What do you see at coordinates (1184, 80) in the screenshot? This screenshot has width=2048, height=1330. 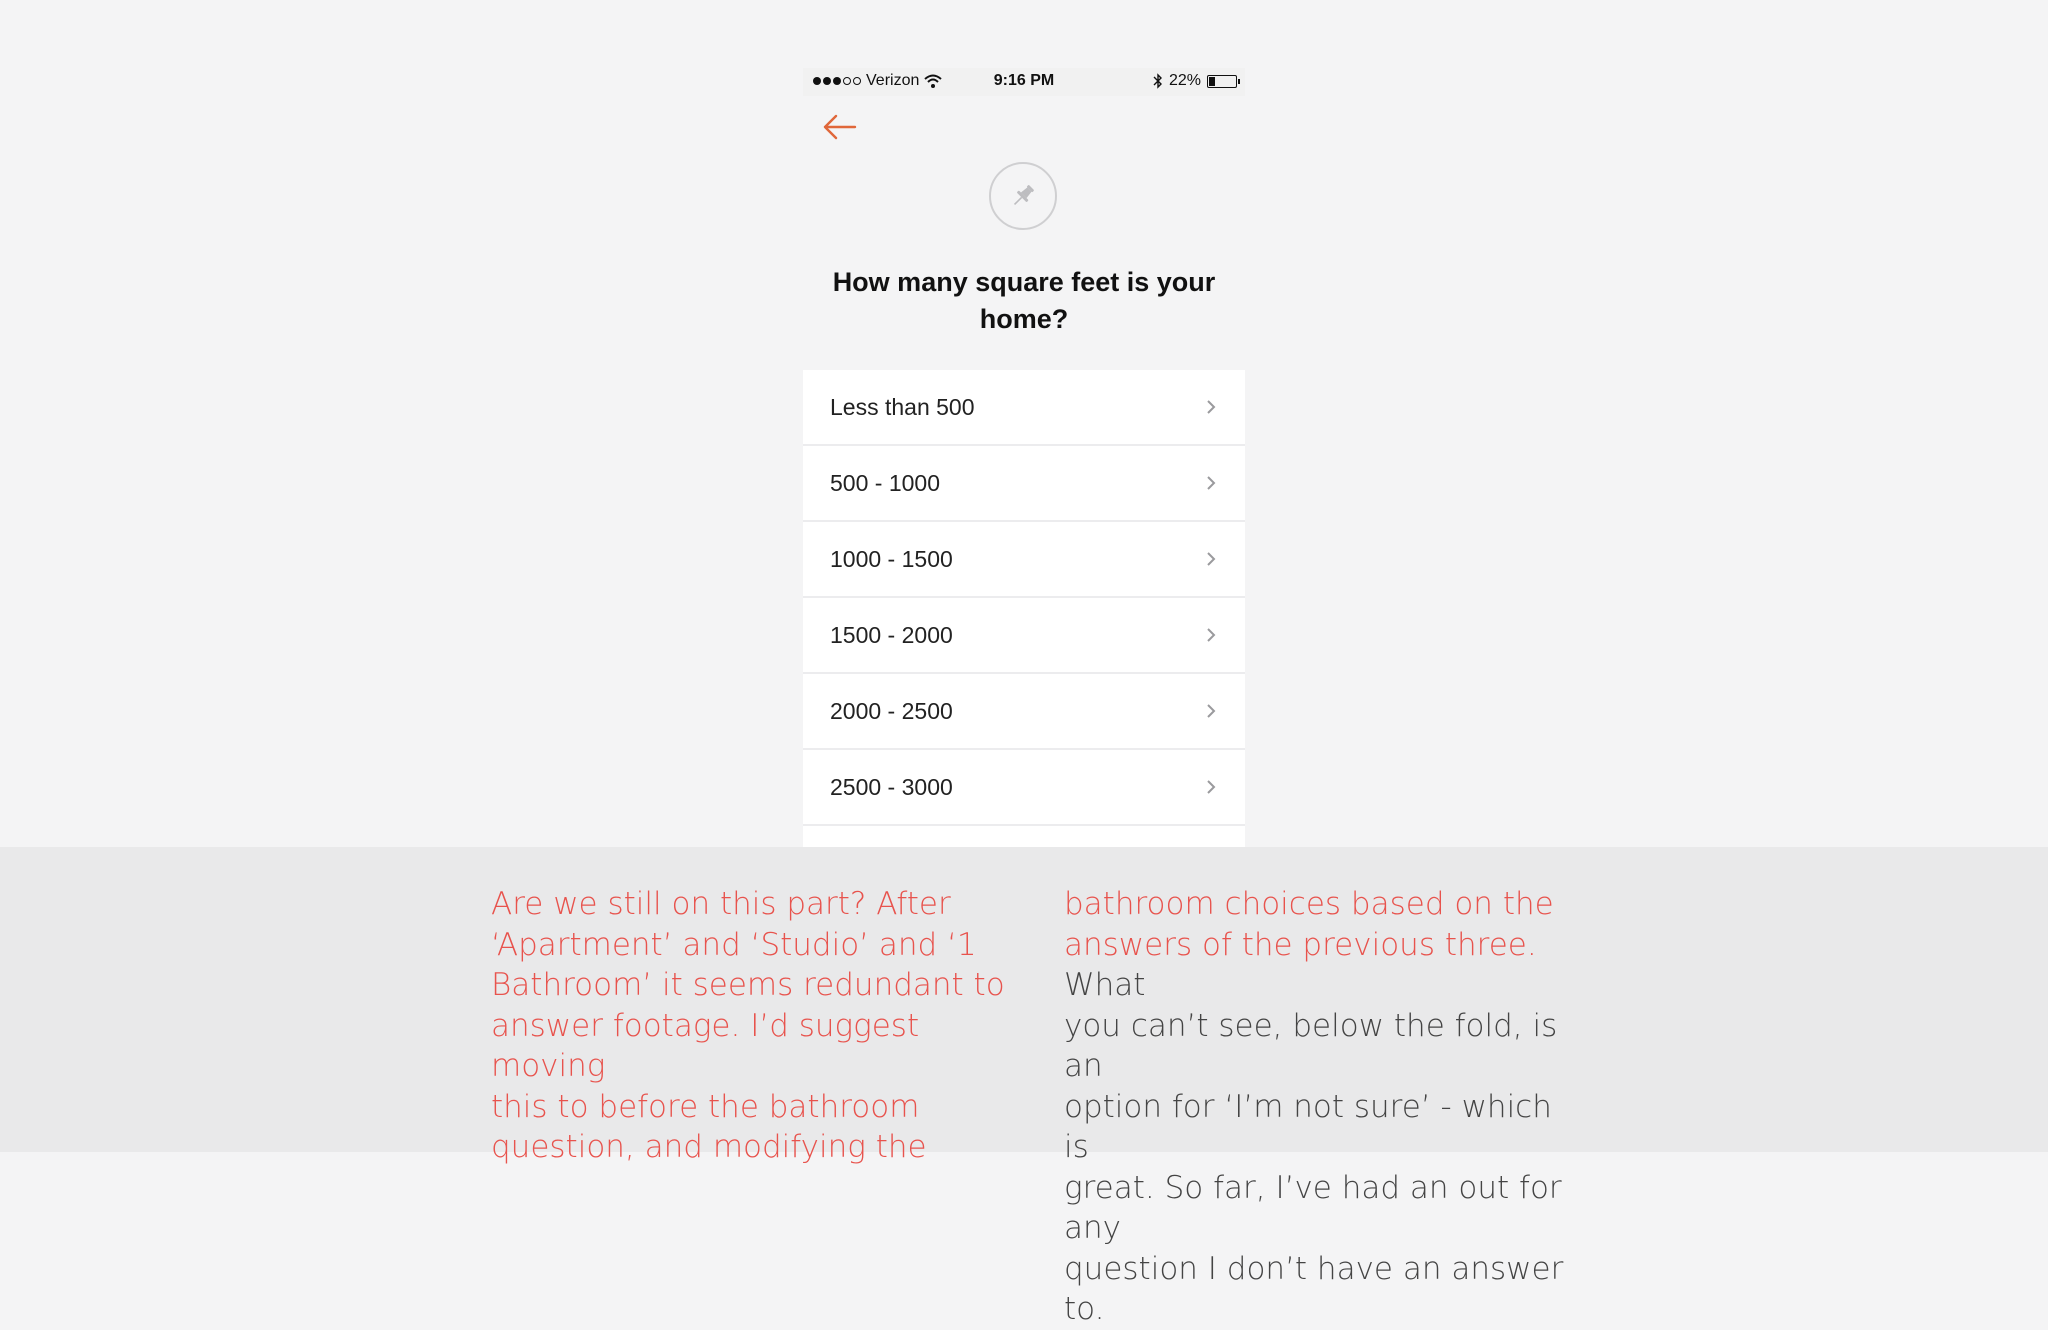 I see `battery-percent: 22%` at bounding box center [1184, 80].